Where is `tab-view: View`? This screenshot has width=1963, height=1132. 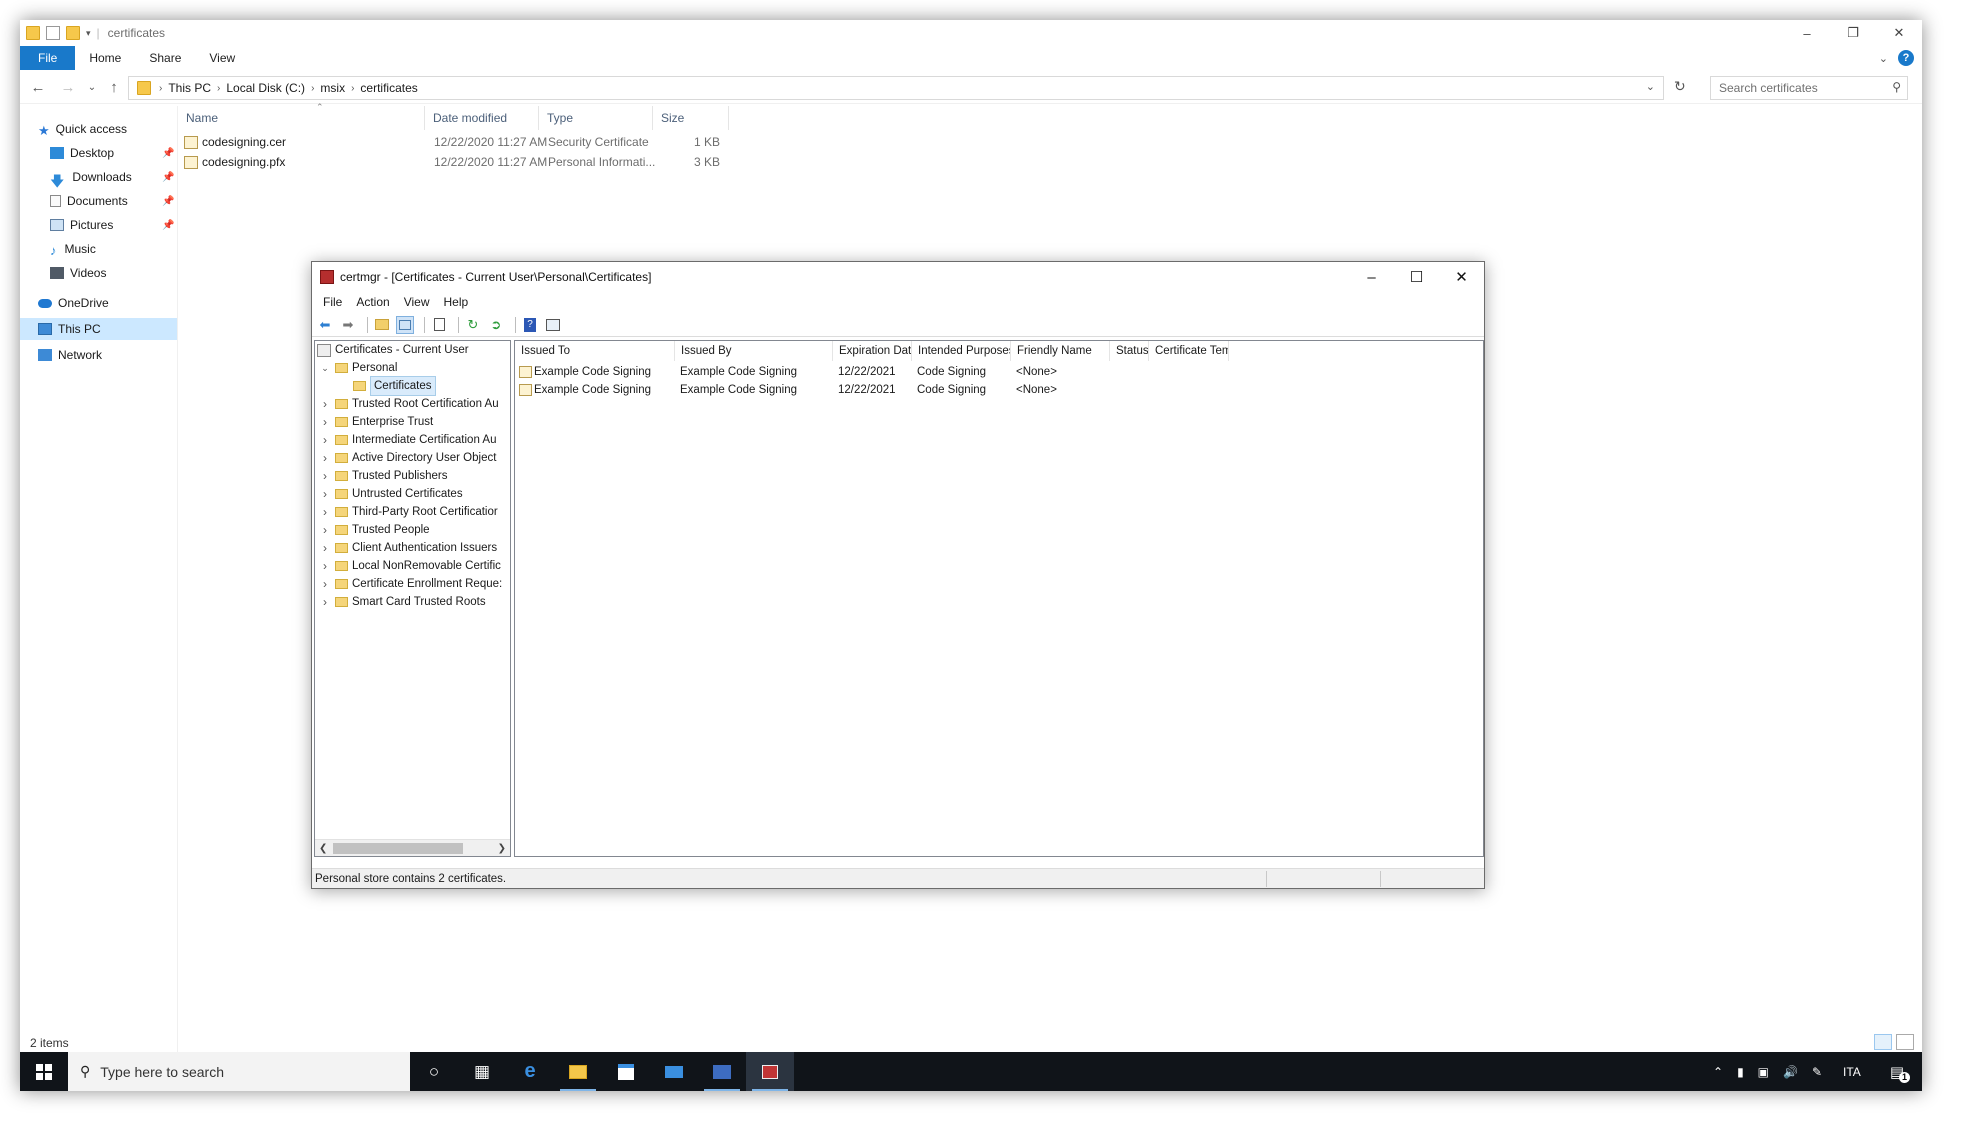 tab-view: View is located at coordinates (222, 58).